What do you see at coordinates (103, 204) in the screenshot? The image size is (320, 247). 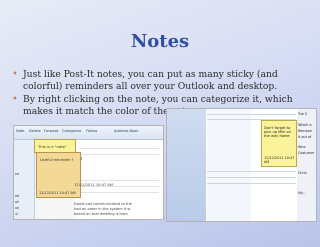 I see `email-line: David just communicated to the` at bounding box center [103, 204].